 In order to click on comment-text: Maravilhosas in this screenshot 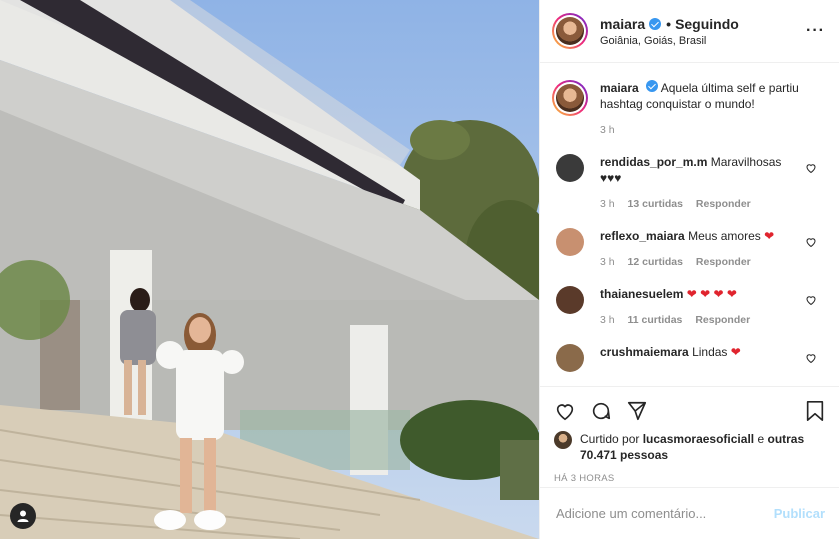, I will do `click(746, 162)`.